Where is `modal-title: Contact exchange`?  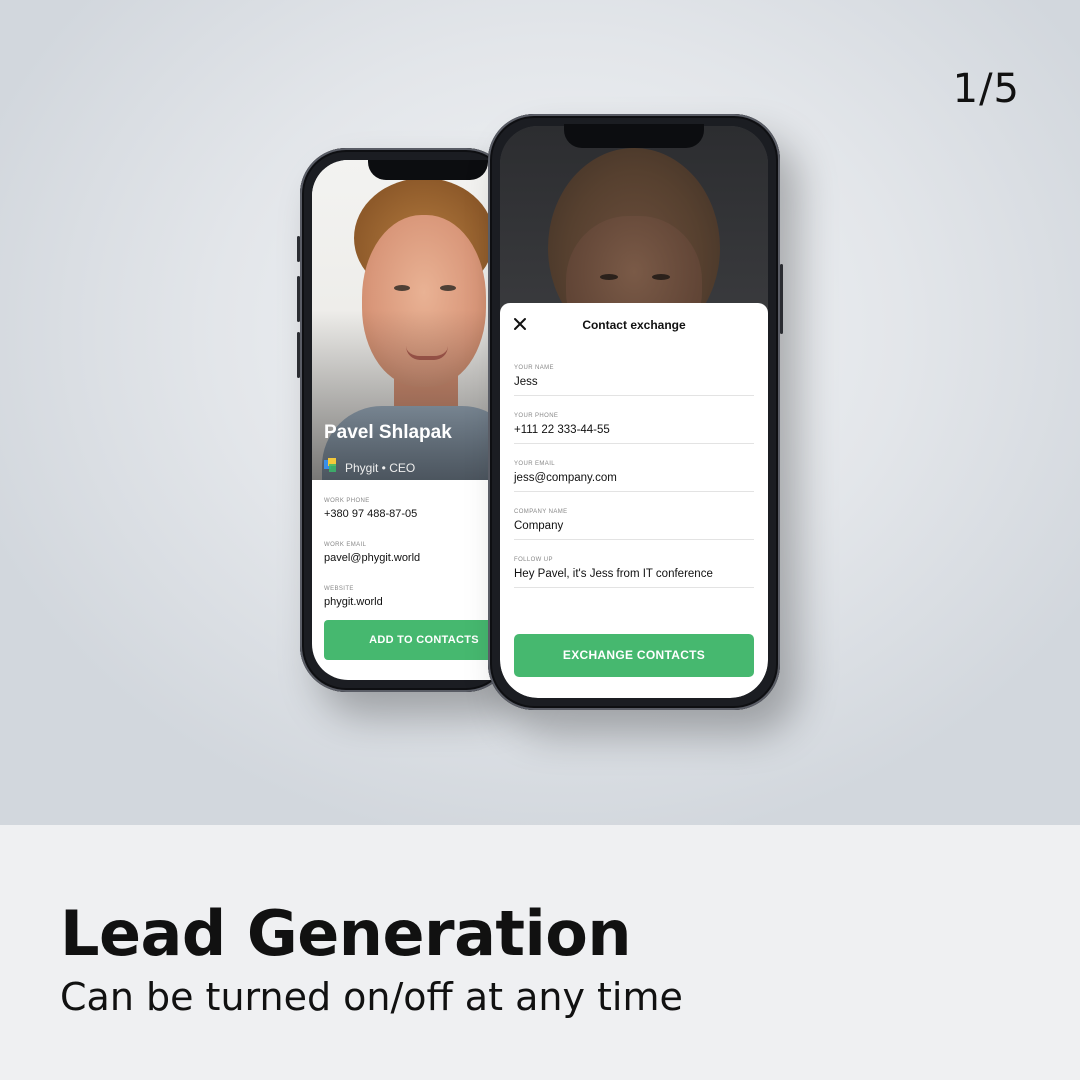
modal-title: Contact exchange is located at coordinates (634, 325).